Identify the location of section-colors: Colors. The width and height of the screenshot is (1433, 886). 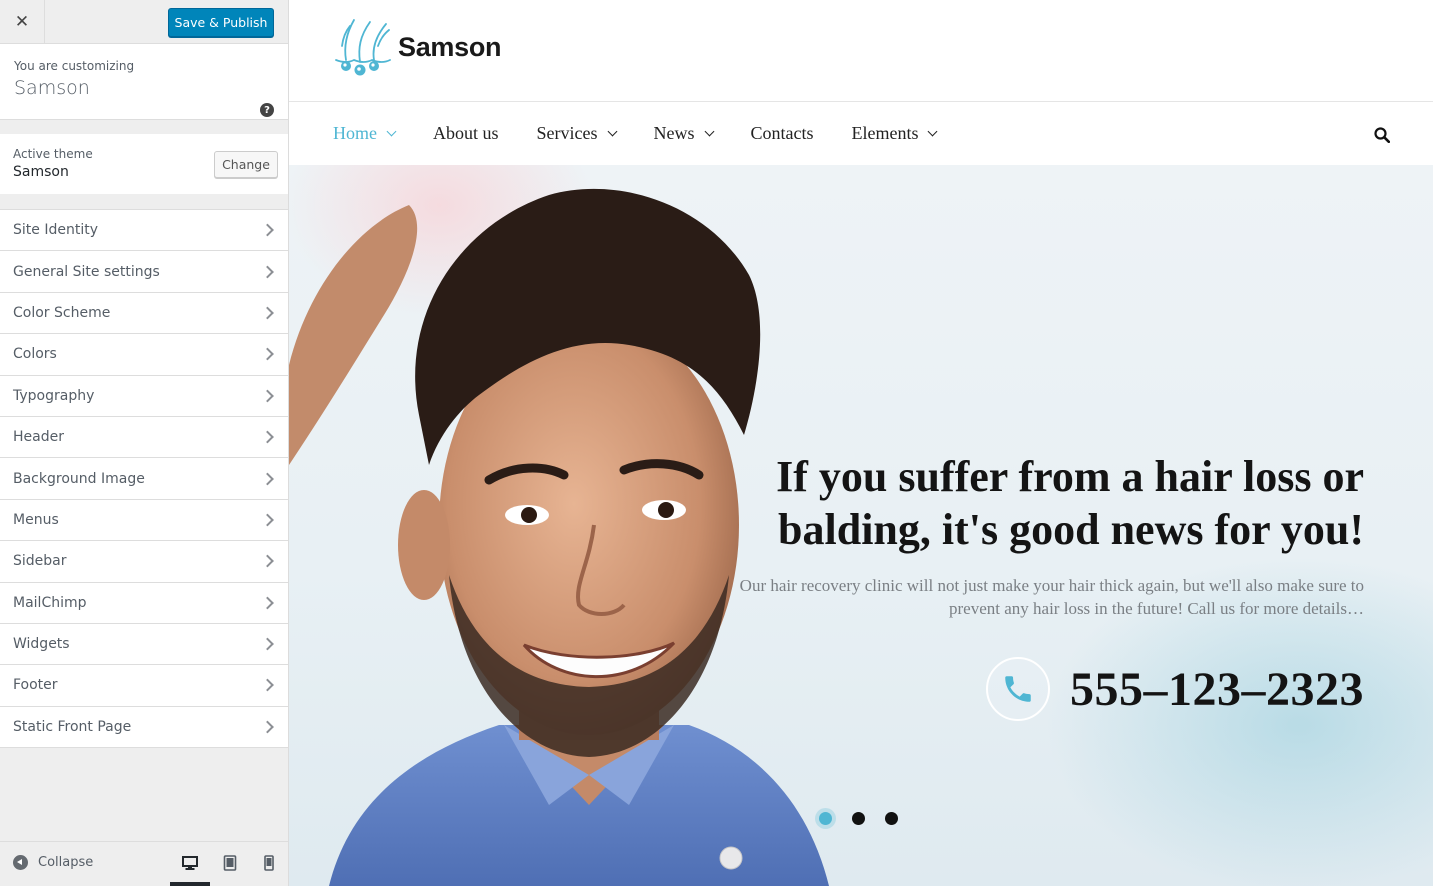
(144, 355).